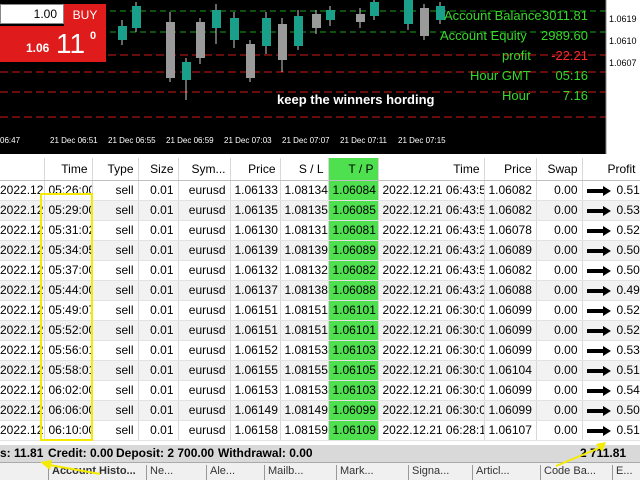 The height and width of the screenshot is (480, 640). What do you see at coordinates (22, 169) in the screenshot?
I see `column-header` at bounding box center [22, 169].